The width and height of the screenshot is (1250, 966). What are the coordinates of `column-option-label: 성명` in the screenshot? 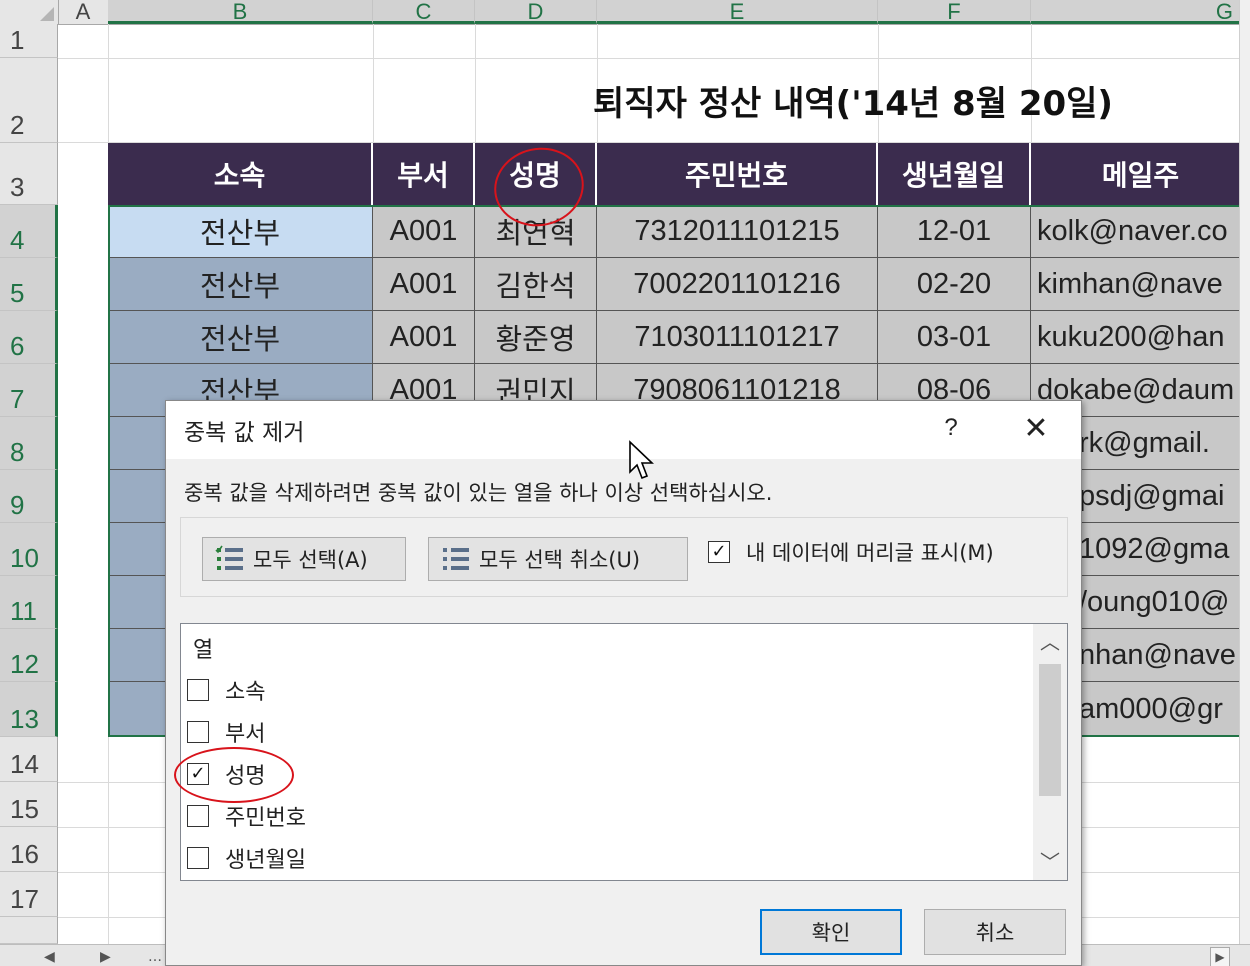 It's located at (245, 776).